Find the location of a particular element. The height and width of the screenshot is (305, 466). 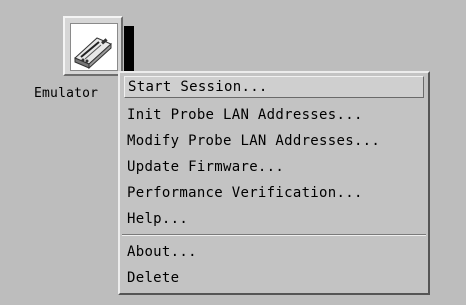

emulator-probe-icon is located at coordinates (94, 47).